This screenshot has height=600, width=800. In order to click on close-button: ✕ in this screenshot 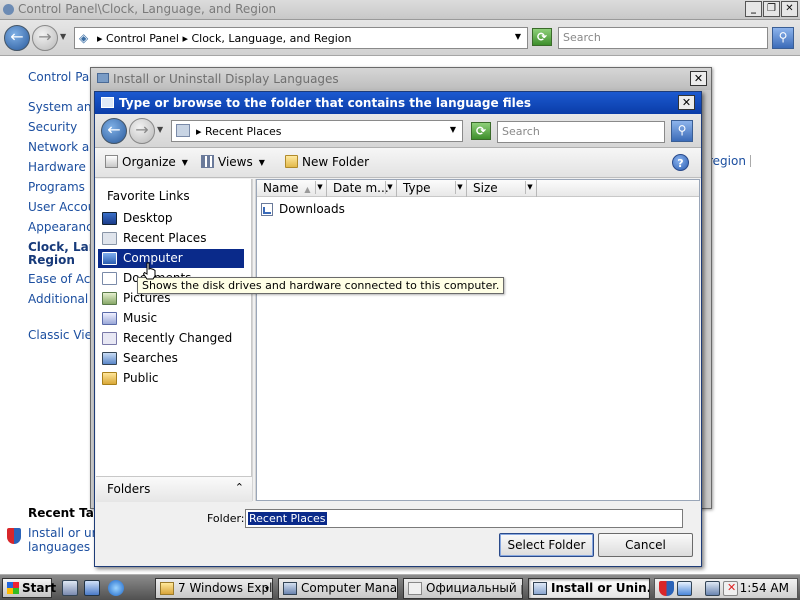, I will do `click(789, 9)`.